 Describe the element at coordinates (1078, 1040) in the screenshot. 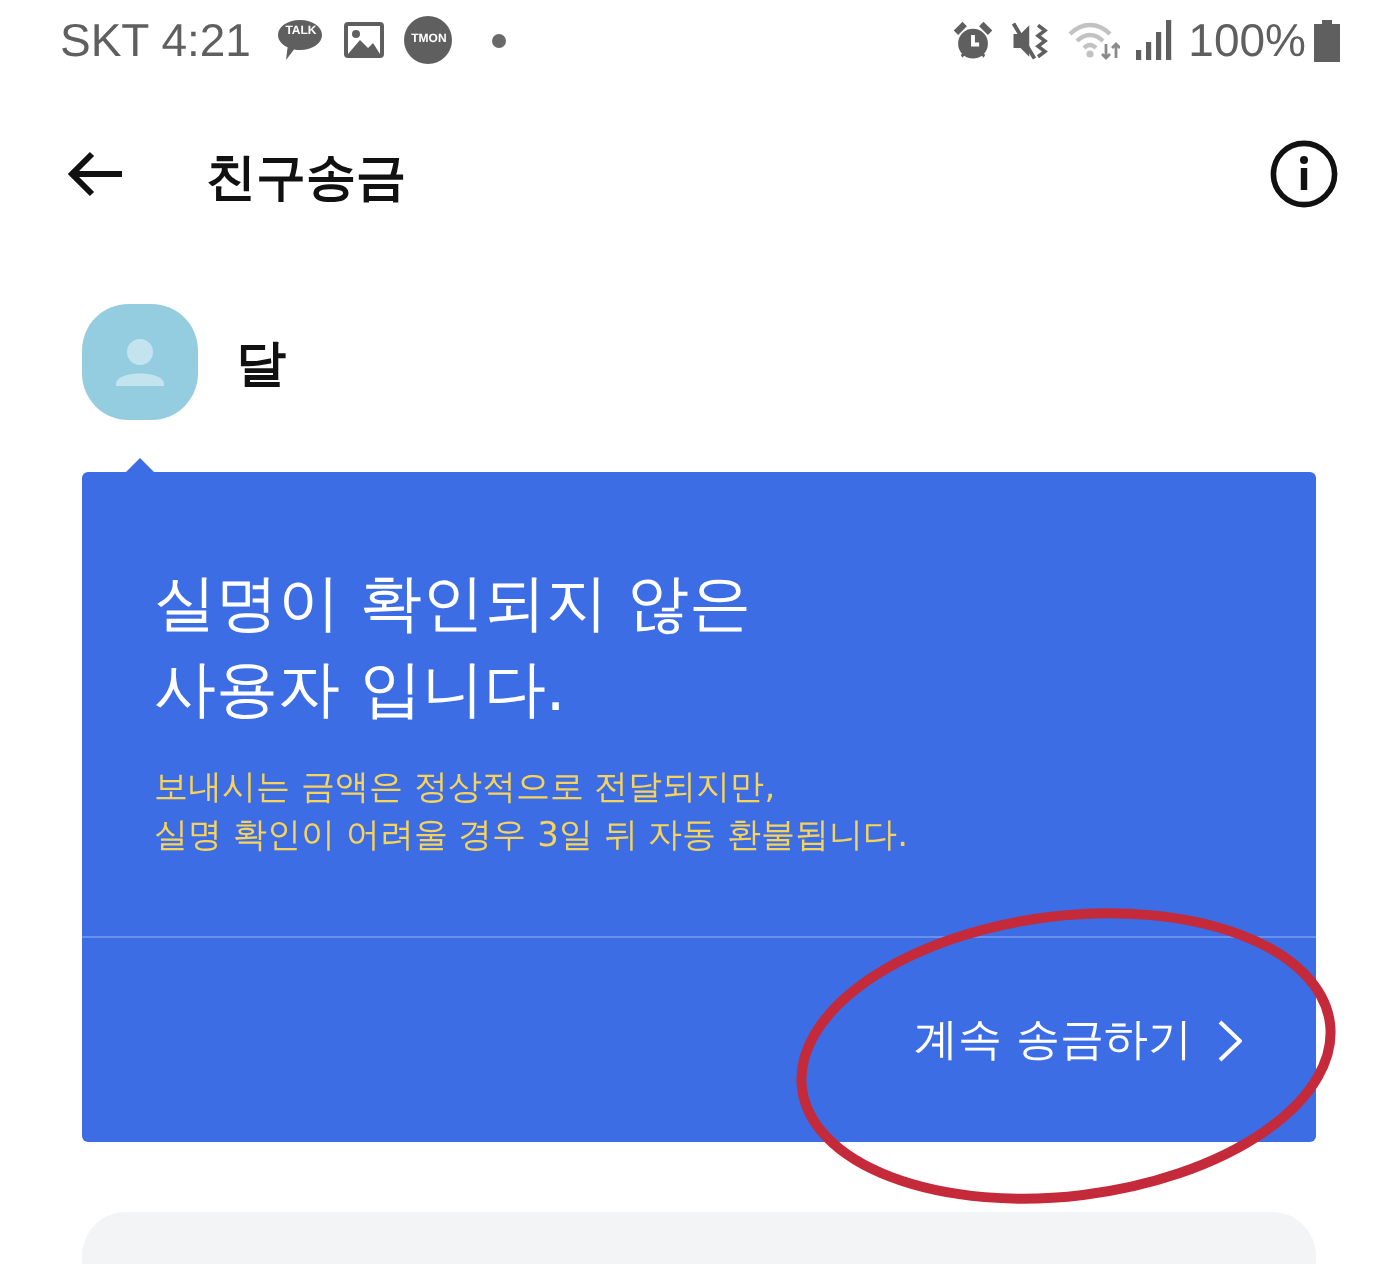

I see `continue-transfer-button: 계속 송금하기` at that location.